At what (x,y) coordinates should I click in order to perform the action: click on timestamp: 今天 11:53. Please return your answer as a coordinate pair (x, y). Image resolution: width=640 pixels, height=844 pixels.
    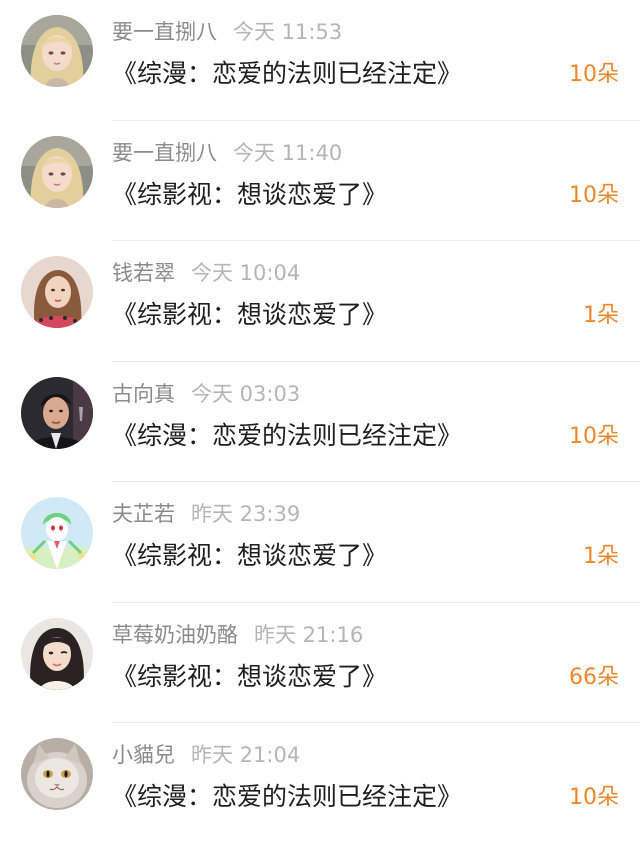
    Looking at the image, I should click on (288, 32).